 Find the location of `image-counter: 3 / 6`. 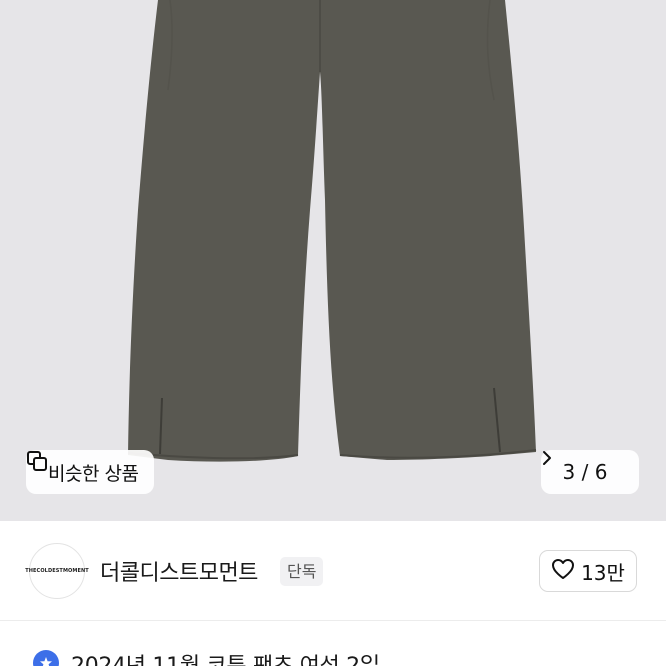

image-counter: 3 / 6 is located at coordinates (590, 472).